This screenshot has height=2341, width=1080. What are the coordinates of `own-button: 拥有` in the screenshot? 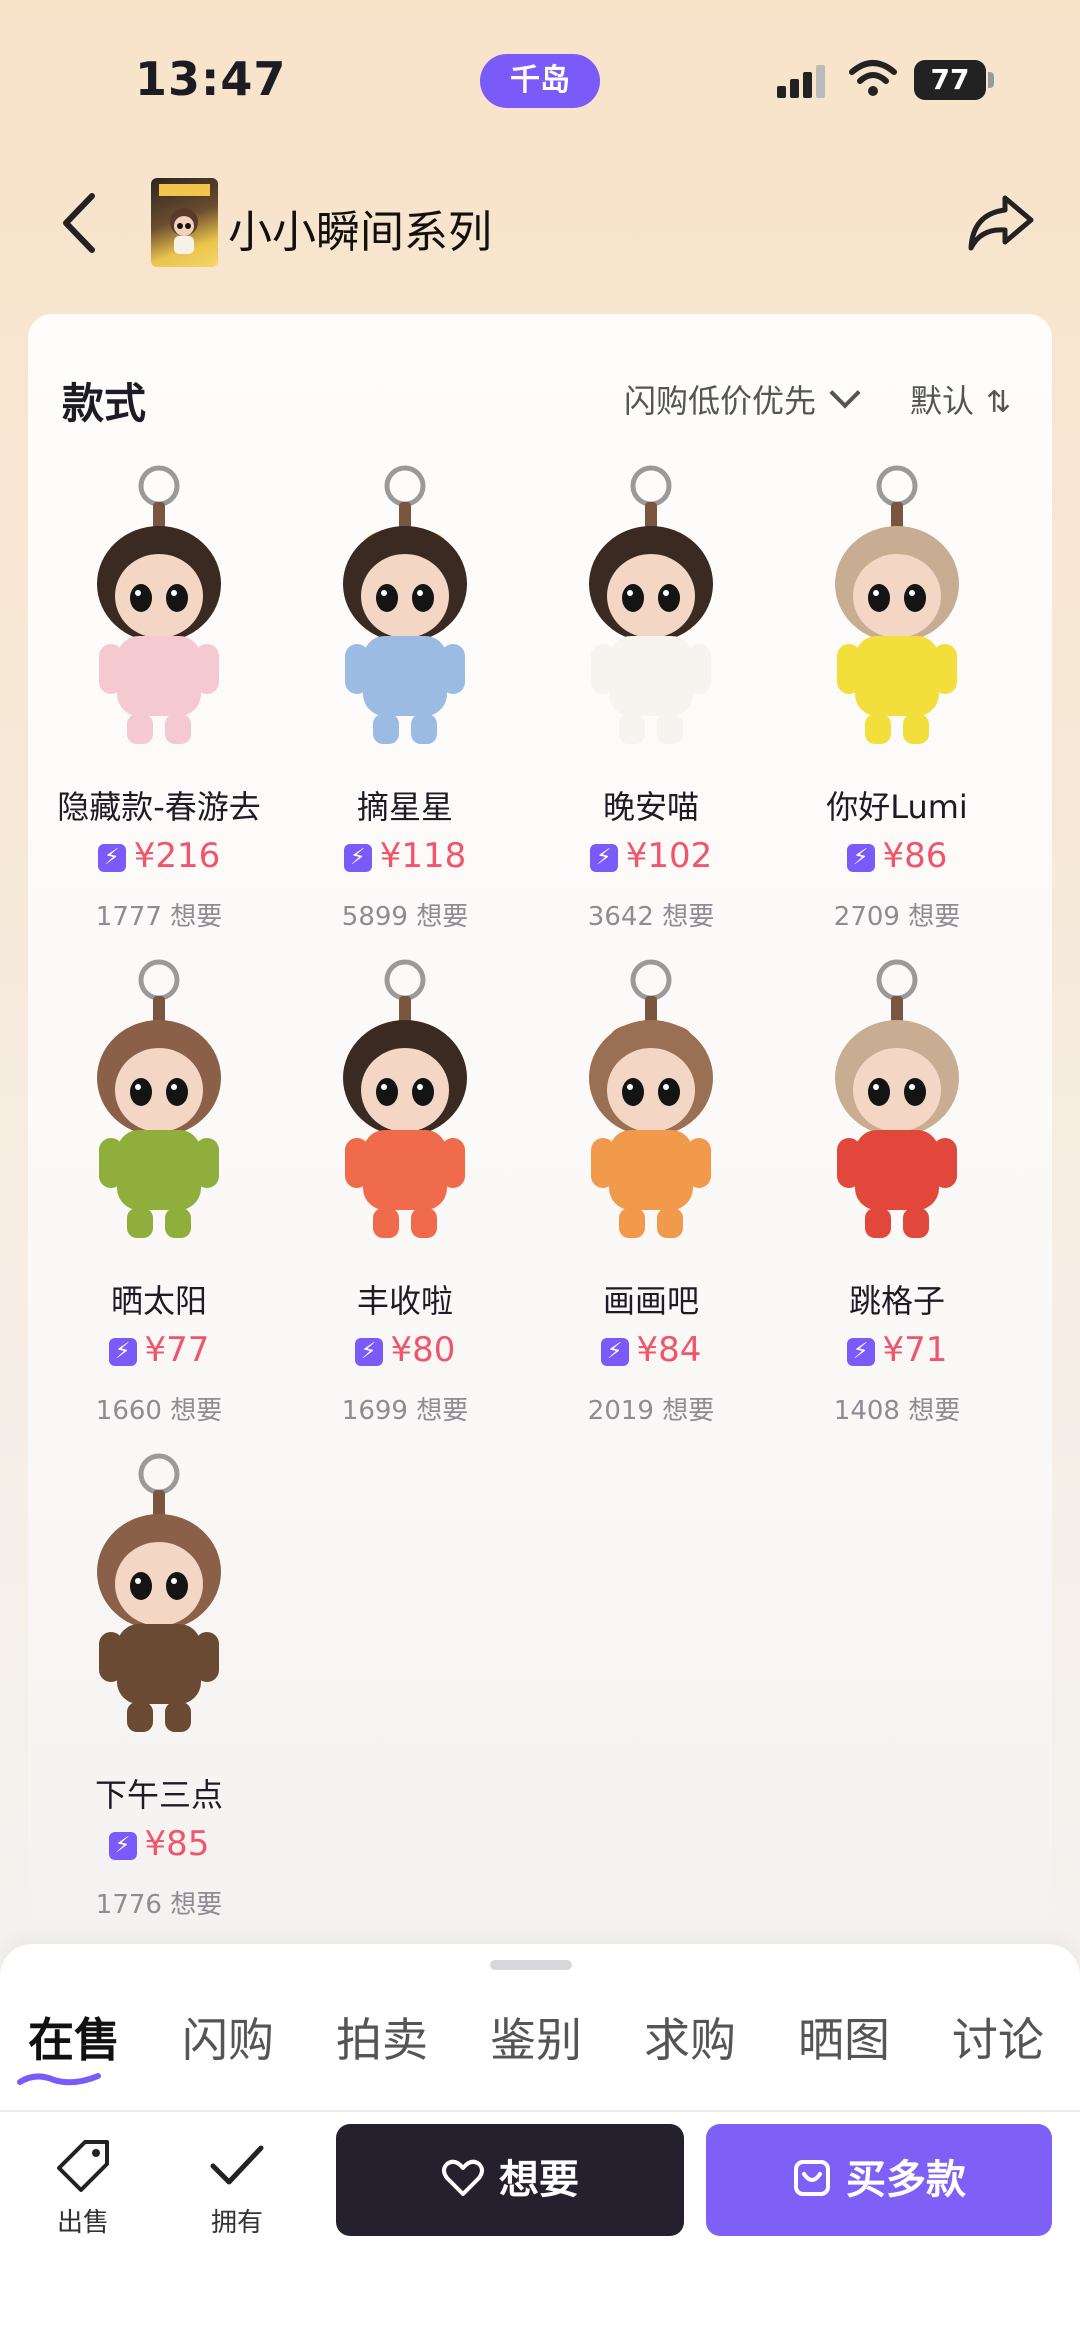 It's located at (237, 2185).